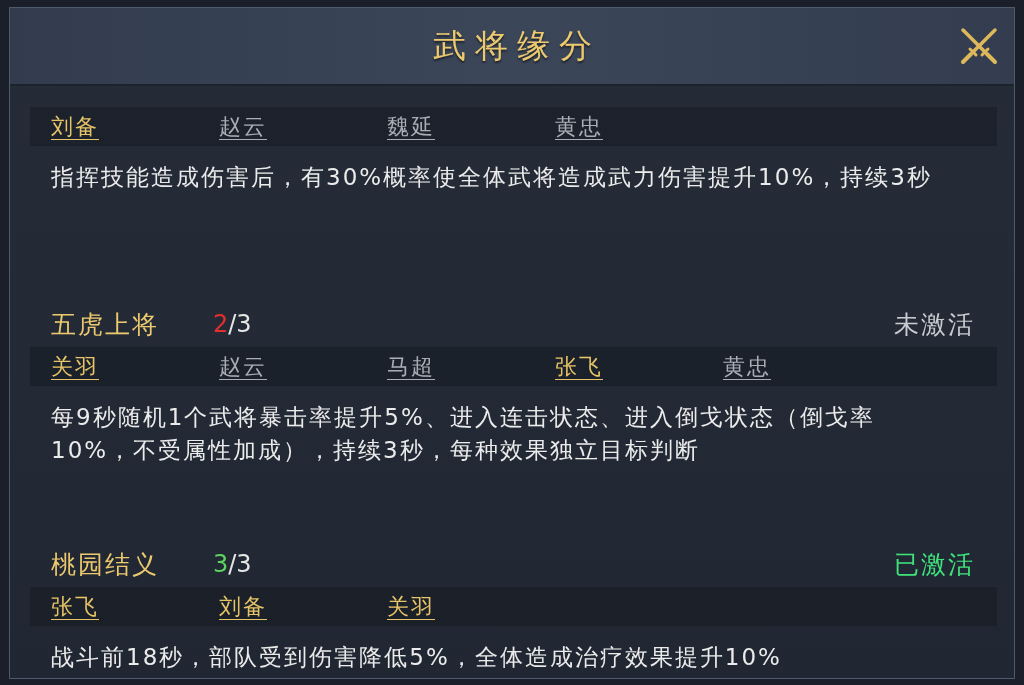 The height and width of the screenshot is (685, 1024). Describe the element at coordinates (232, 564) in the screenshot. I see `progress-count: 3/3` at that location.